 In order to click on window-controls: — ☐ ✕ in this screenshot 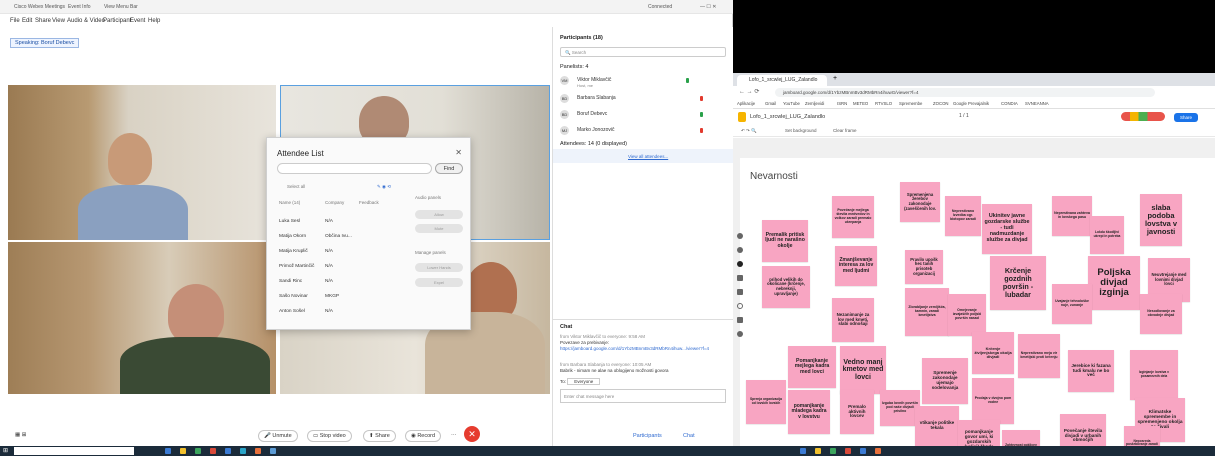, I will do `click(708, 7)`.